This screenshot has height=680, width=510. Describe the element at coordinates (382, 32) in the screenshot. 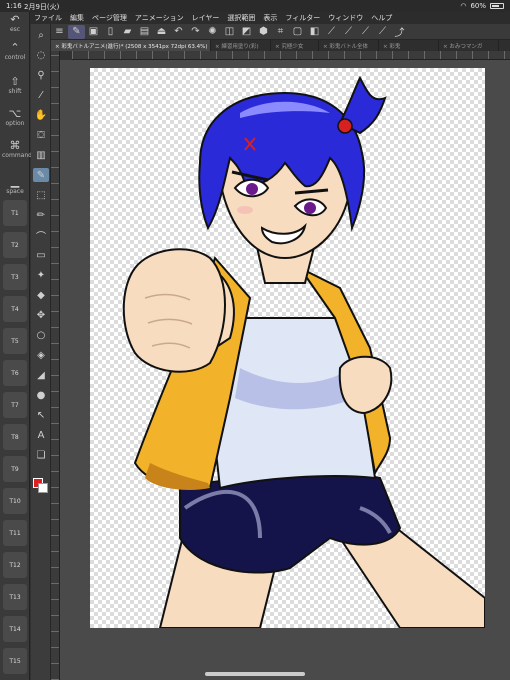

I see `snap-c-icon: ⟋` at that location.